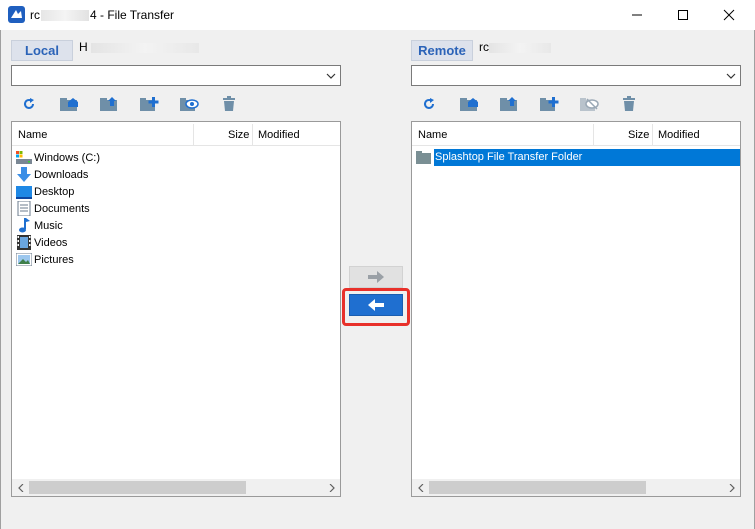 This screenshot has width=755, height=529. Describe the element at coordinates (16, 14) in the screenshot. I see `splashtop-app-icon` at that location.